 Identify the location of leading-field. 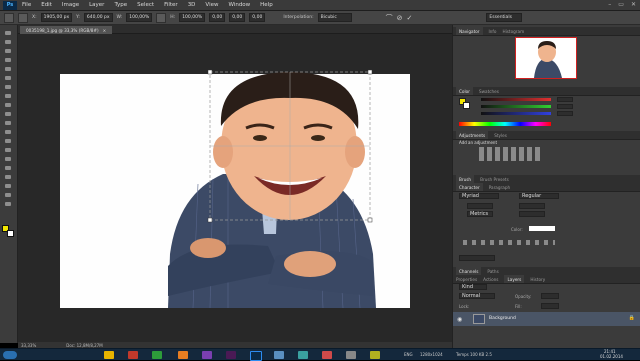
(532, 206).